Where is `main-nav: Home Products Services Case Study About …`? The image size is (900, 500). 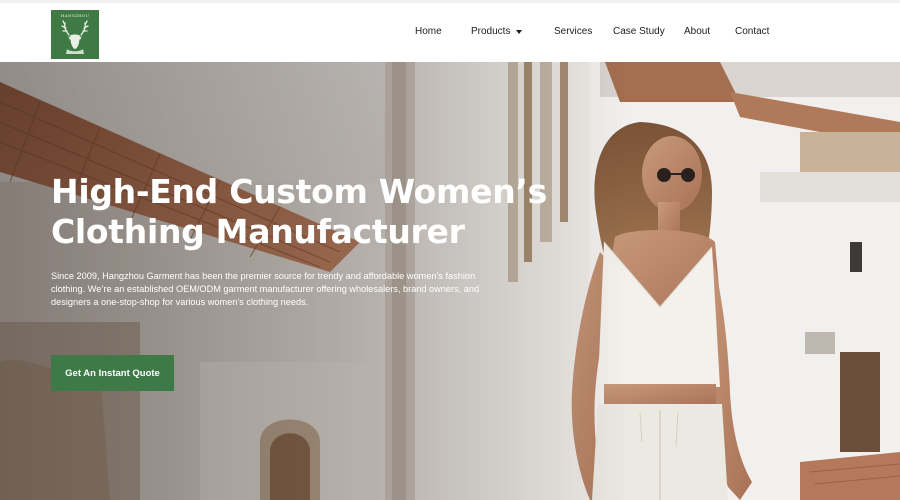
main-nav: Home Products Services Case Study About … is located at coordinates (450, 32).